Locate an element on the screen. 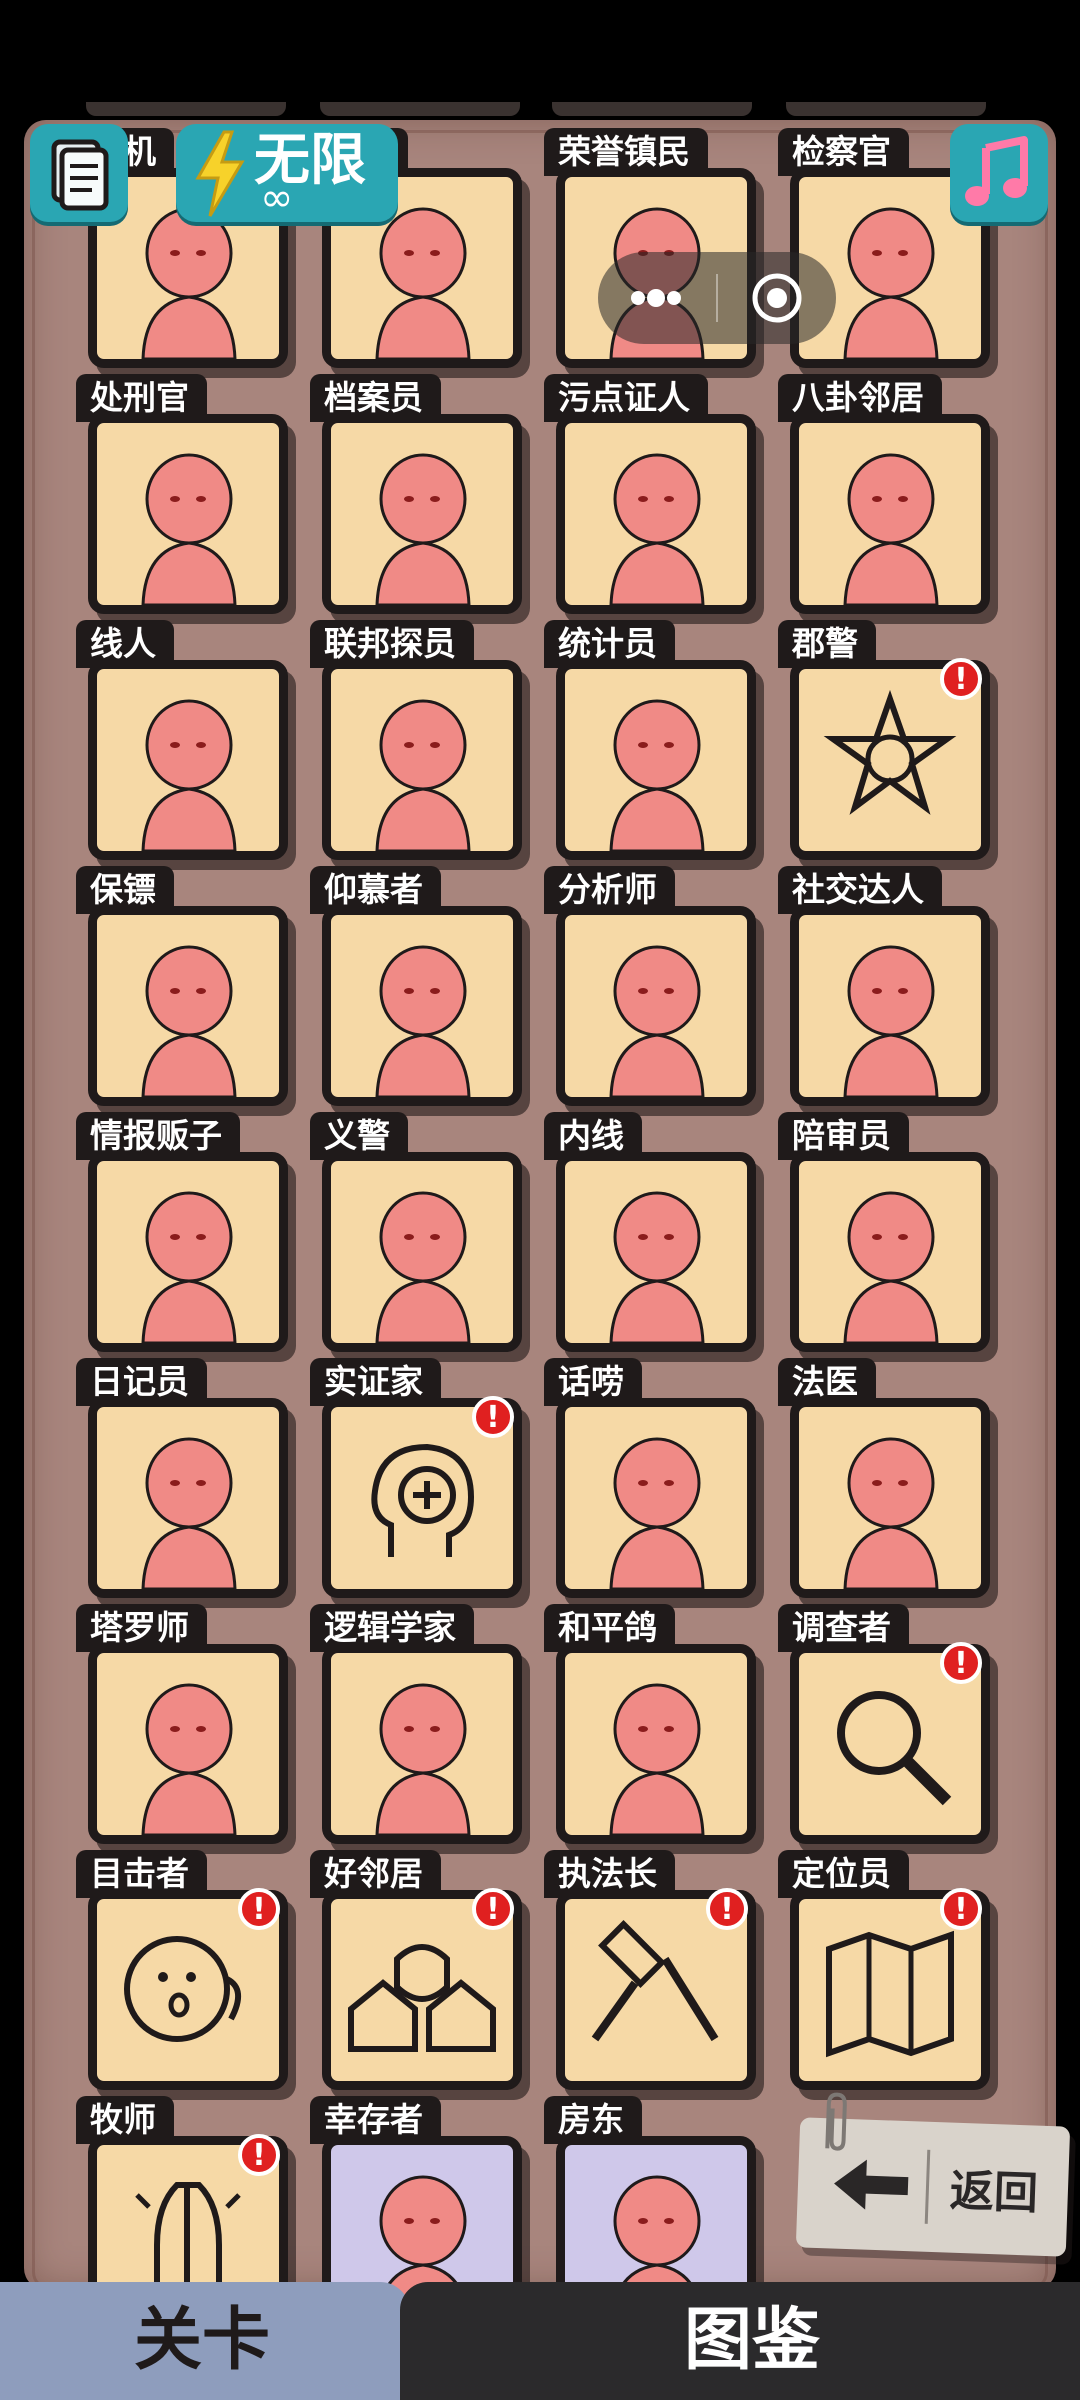 This screenshot has height=2400, width=1080. role-card-label: 内线 is located at coordinates (593, 1136).